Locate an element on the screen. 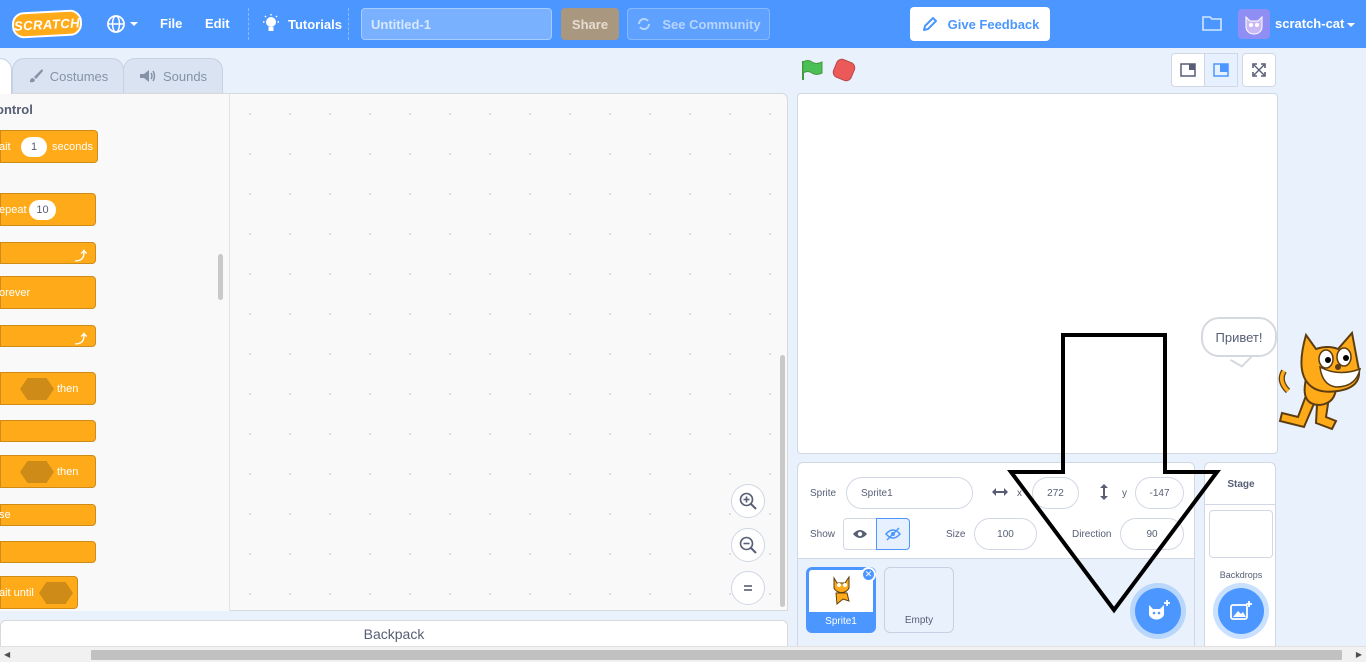 The height and width of the screenshot is (662, 1366). tab-code is located at coordinates (6, 76).